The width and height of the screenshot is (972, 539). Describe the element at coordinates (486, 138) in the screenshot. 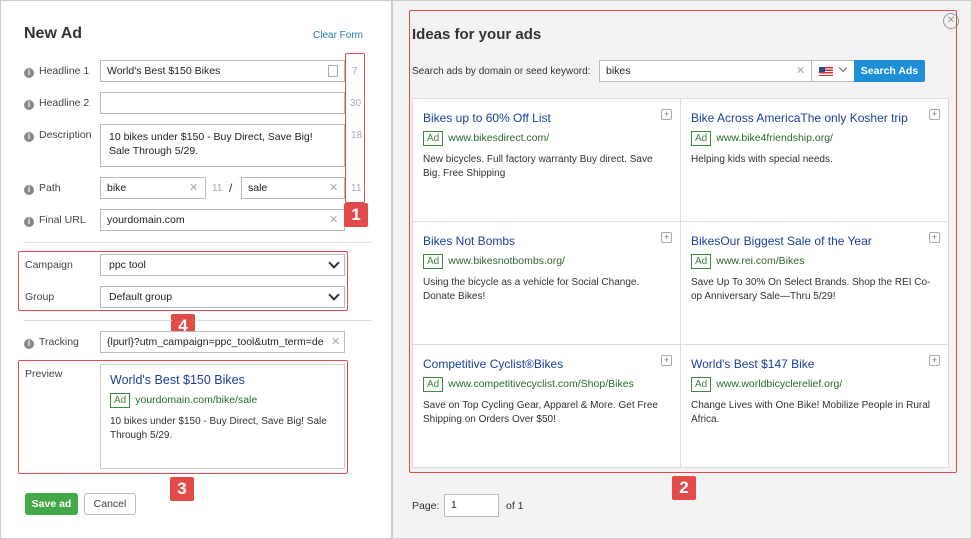

I see `ad-idea-url-row: Ad www.bikesdirect.com/` at that location.